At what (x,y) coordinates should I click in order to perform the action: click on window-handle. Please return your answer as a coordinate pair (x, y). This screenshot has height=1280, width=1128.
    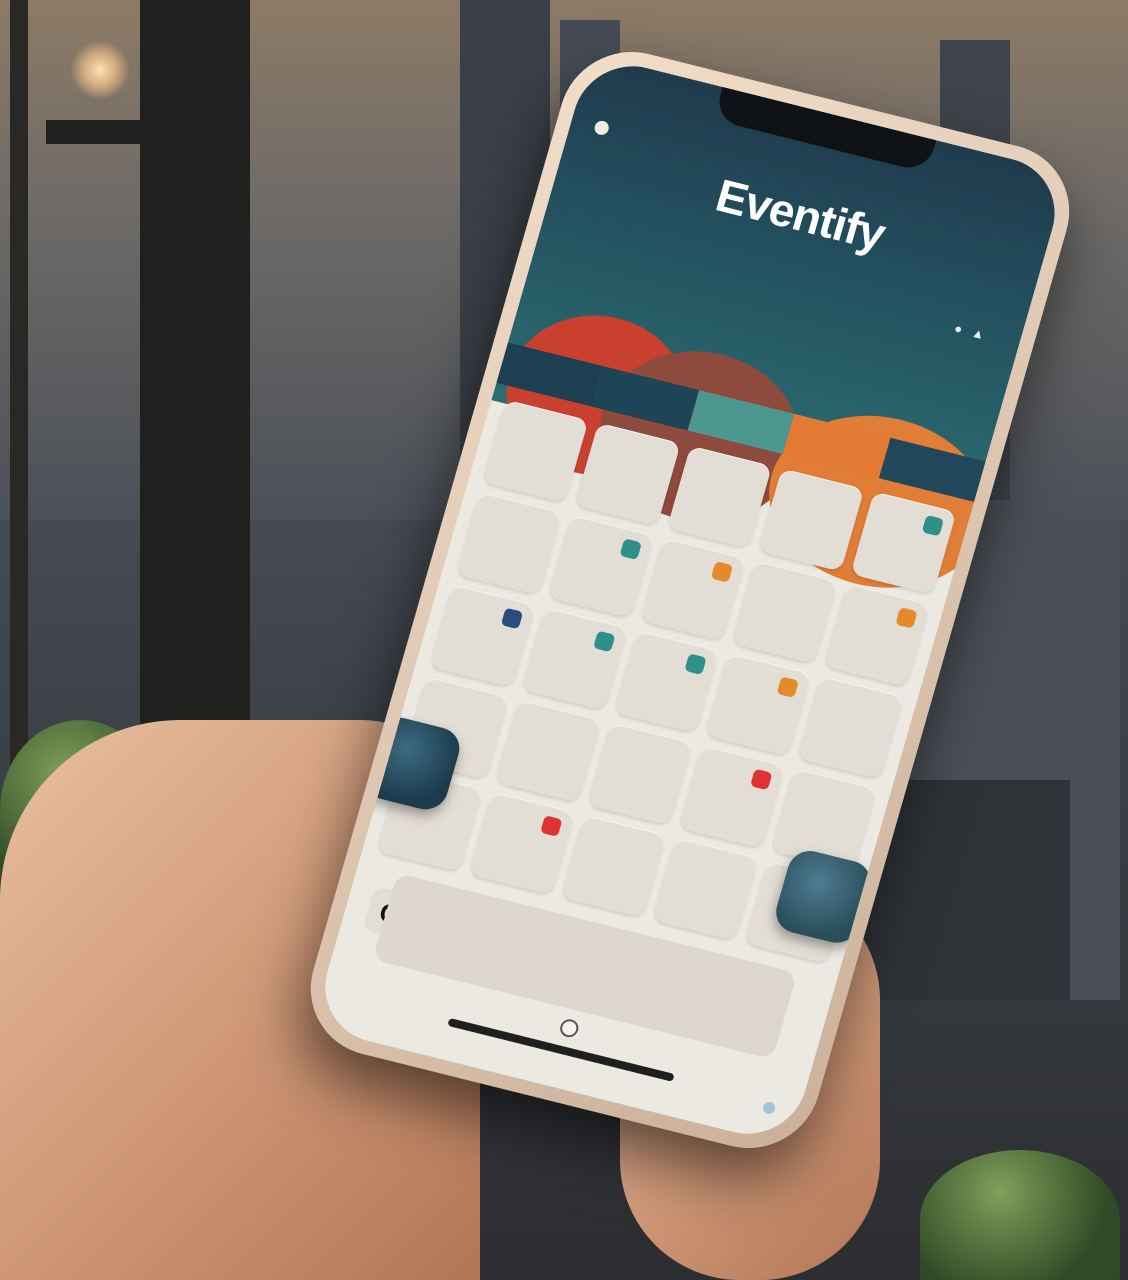
    Looking at the image, I should click on (106, 132).